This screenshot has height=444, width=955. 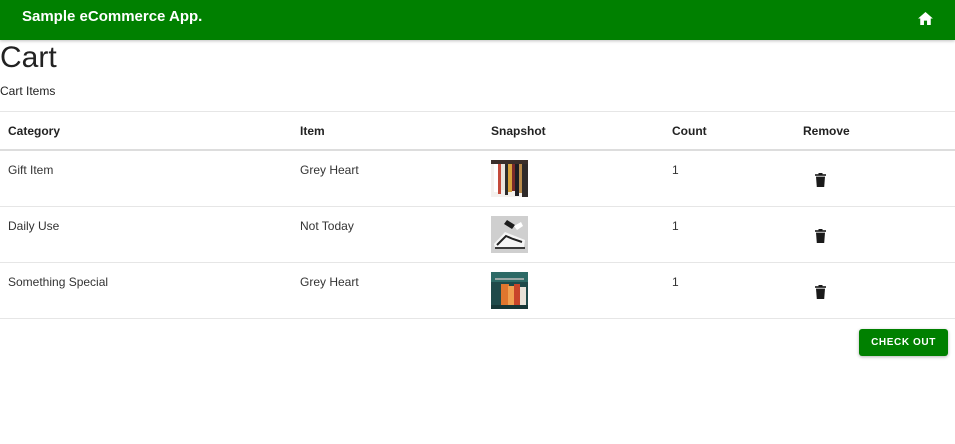 I want to click on shop-clothes-thumbnail, so click(x=509, y=290).